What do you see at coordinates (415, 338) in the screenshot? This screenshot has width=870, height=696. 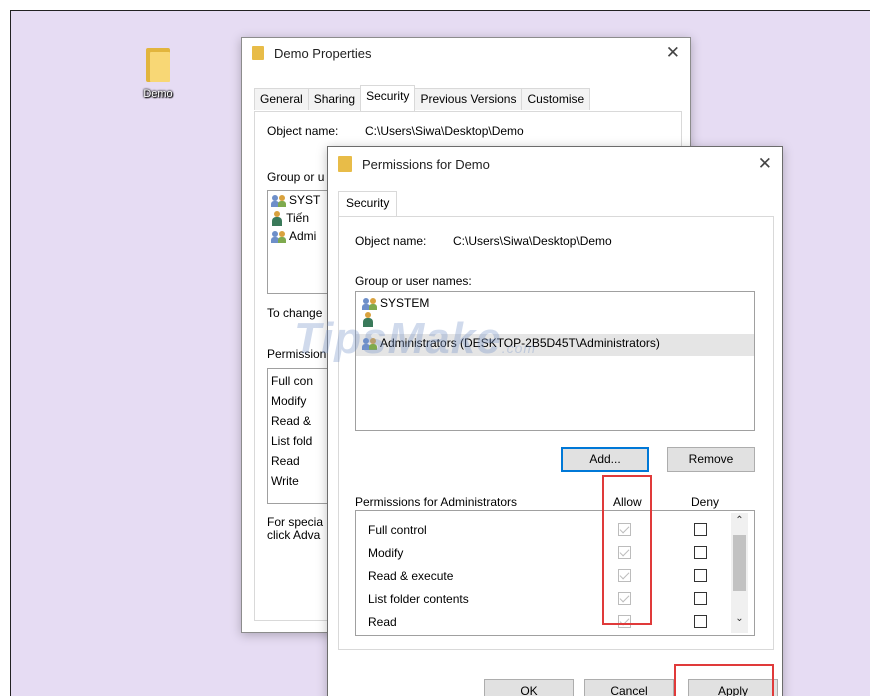 I see `watermark: TipsMake.com` at bounding box center [415, 338].